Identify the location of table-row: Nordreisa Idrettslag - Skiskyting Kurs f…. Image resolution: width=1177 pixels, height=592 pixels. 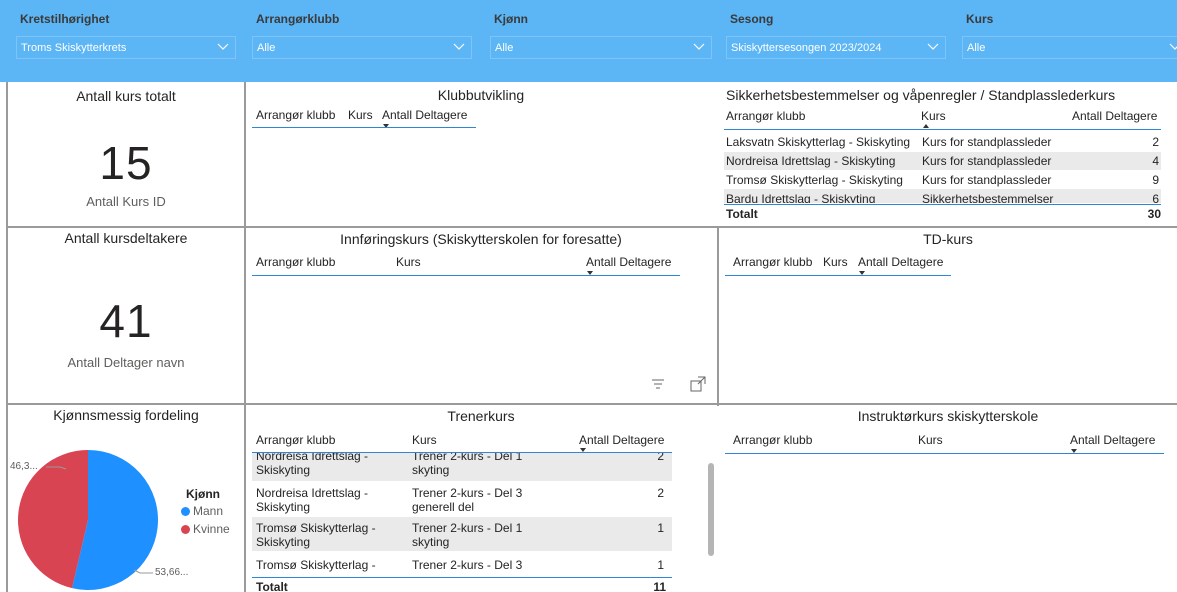
(942, 161).